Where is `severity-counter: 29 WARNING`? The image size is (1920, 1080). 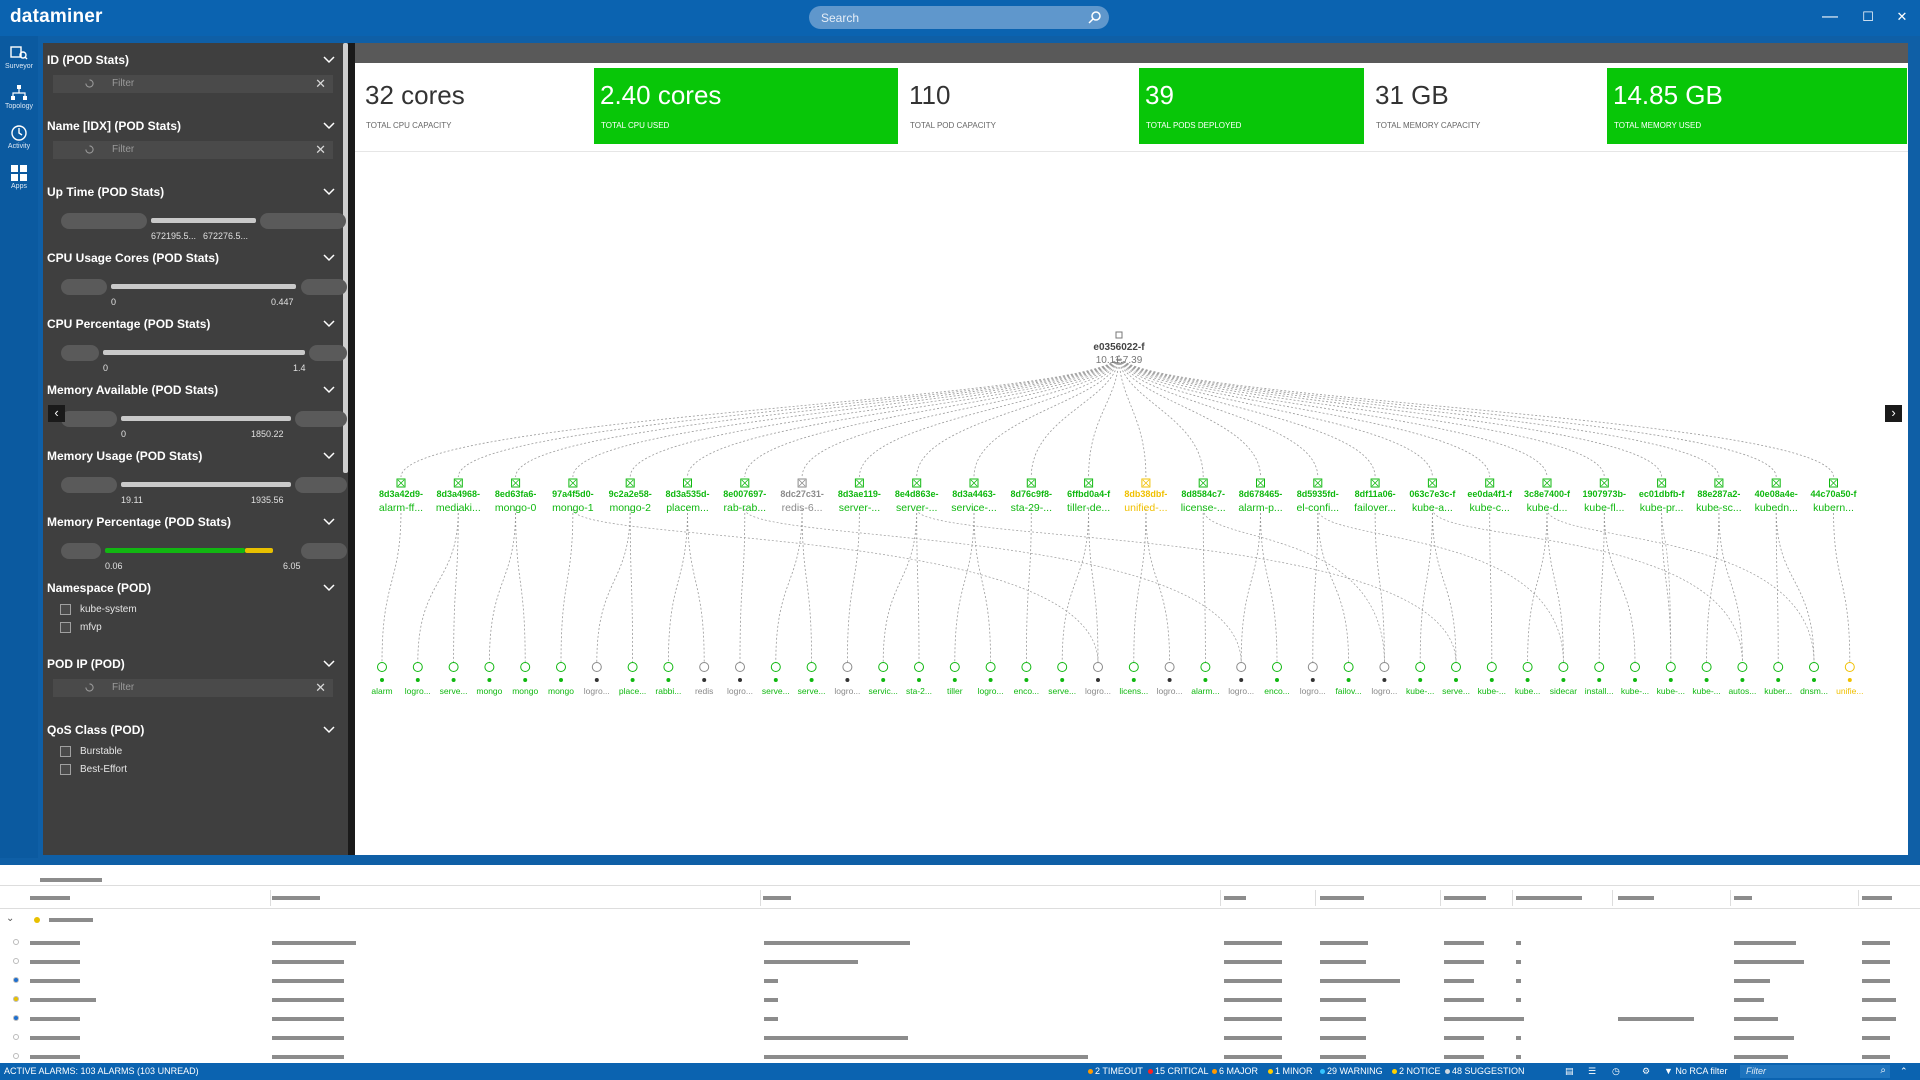 severity-counter: 29 WARNING is located at coordinates (1351, 1071).